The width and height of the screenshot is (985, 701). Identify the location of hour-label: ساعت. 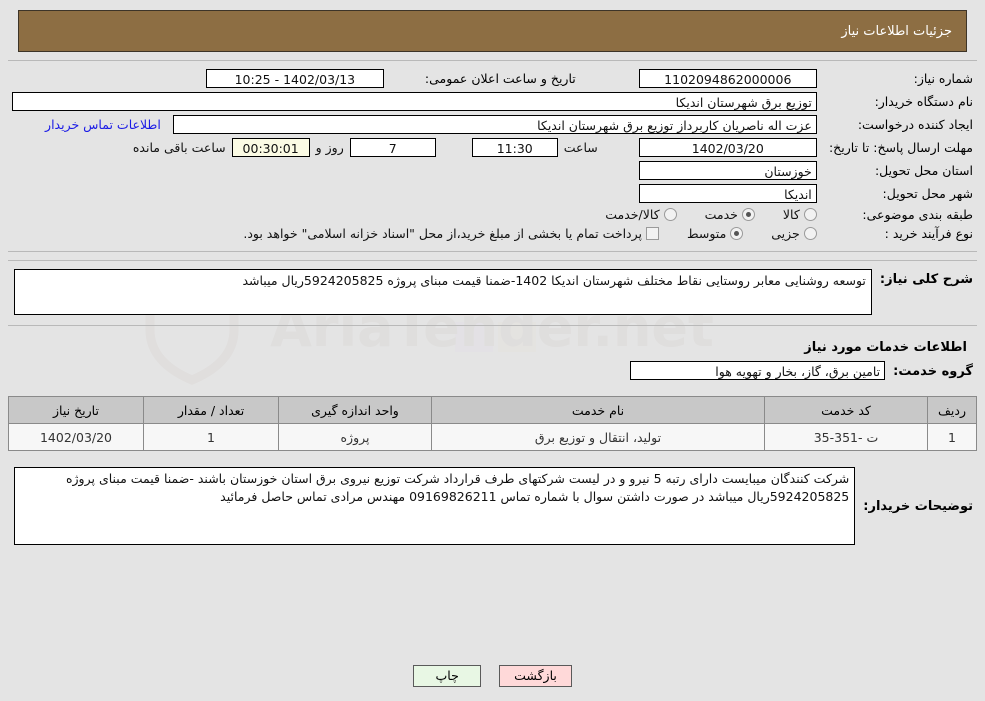
(580, 147).